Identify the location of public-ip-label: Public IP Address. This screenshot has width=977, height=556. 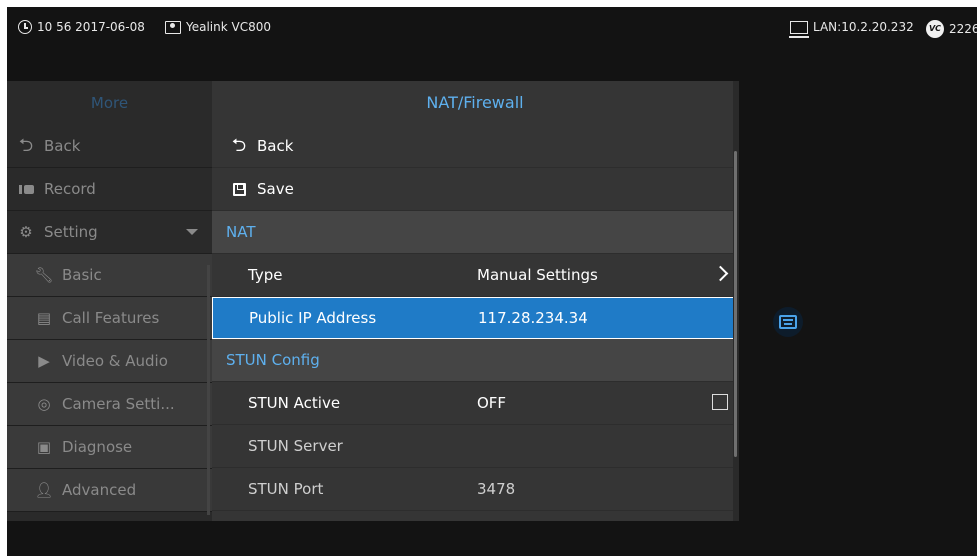
(313, 318).